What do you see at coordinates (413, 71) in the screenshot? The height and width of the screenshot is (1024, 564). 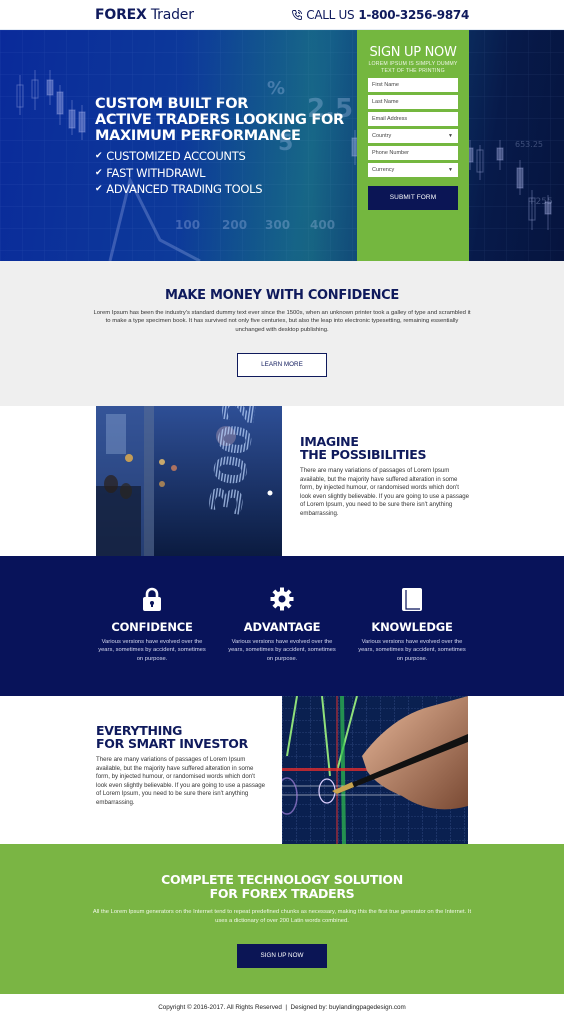 I see `signup-form-subtitle-line: TEXT OF THE PRINTING` at bounding box center [413, 71].